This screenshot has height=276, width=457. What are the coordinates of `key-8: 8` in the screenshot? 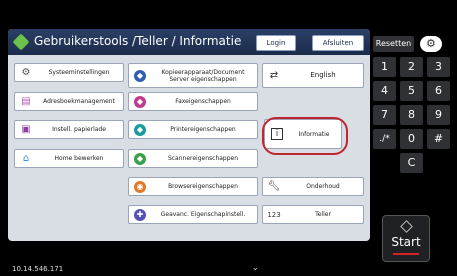 It's located at (411, 115).